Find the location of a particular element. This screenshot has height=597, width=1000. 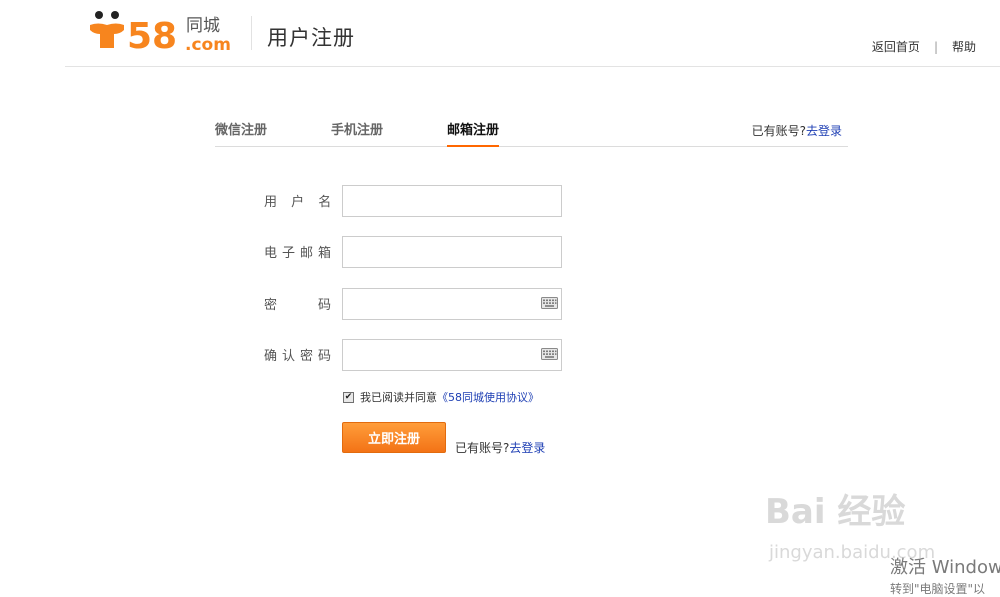

page-title: 用户注册 is located at coordinates (311, 38).